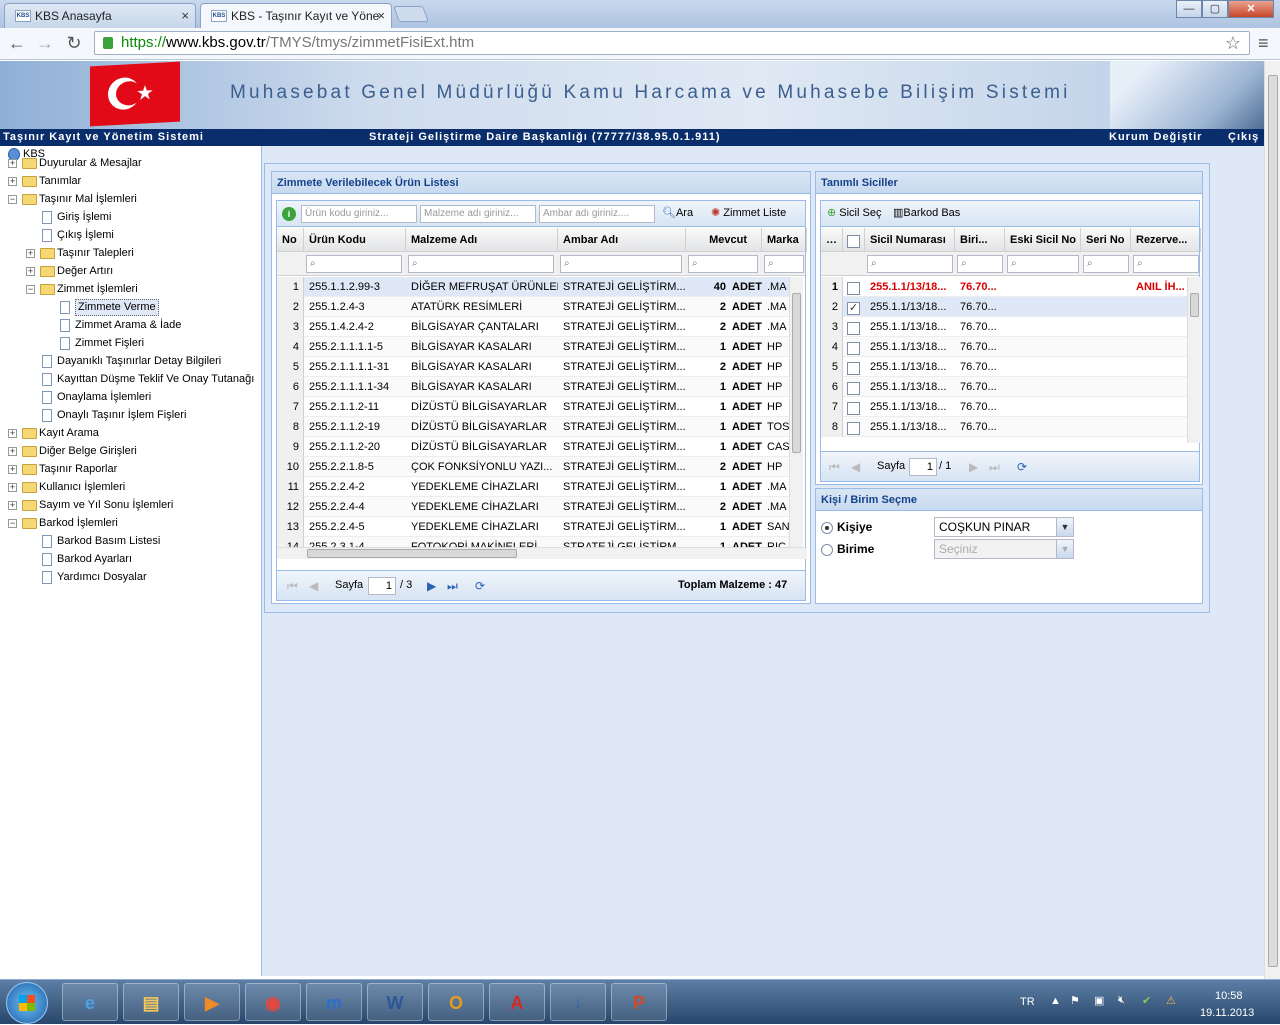  What do you see at coordinates (621, 264) in the screenshot?
I see `filter-store-name: ⌕` at bounding box center [621, 264].